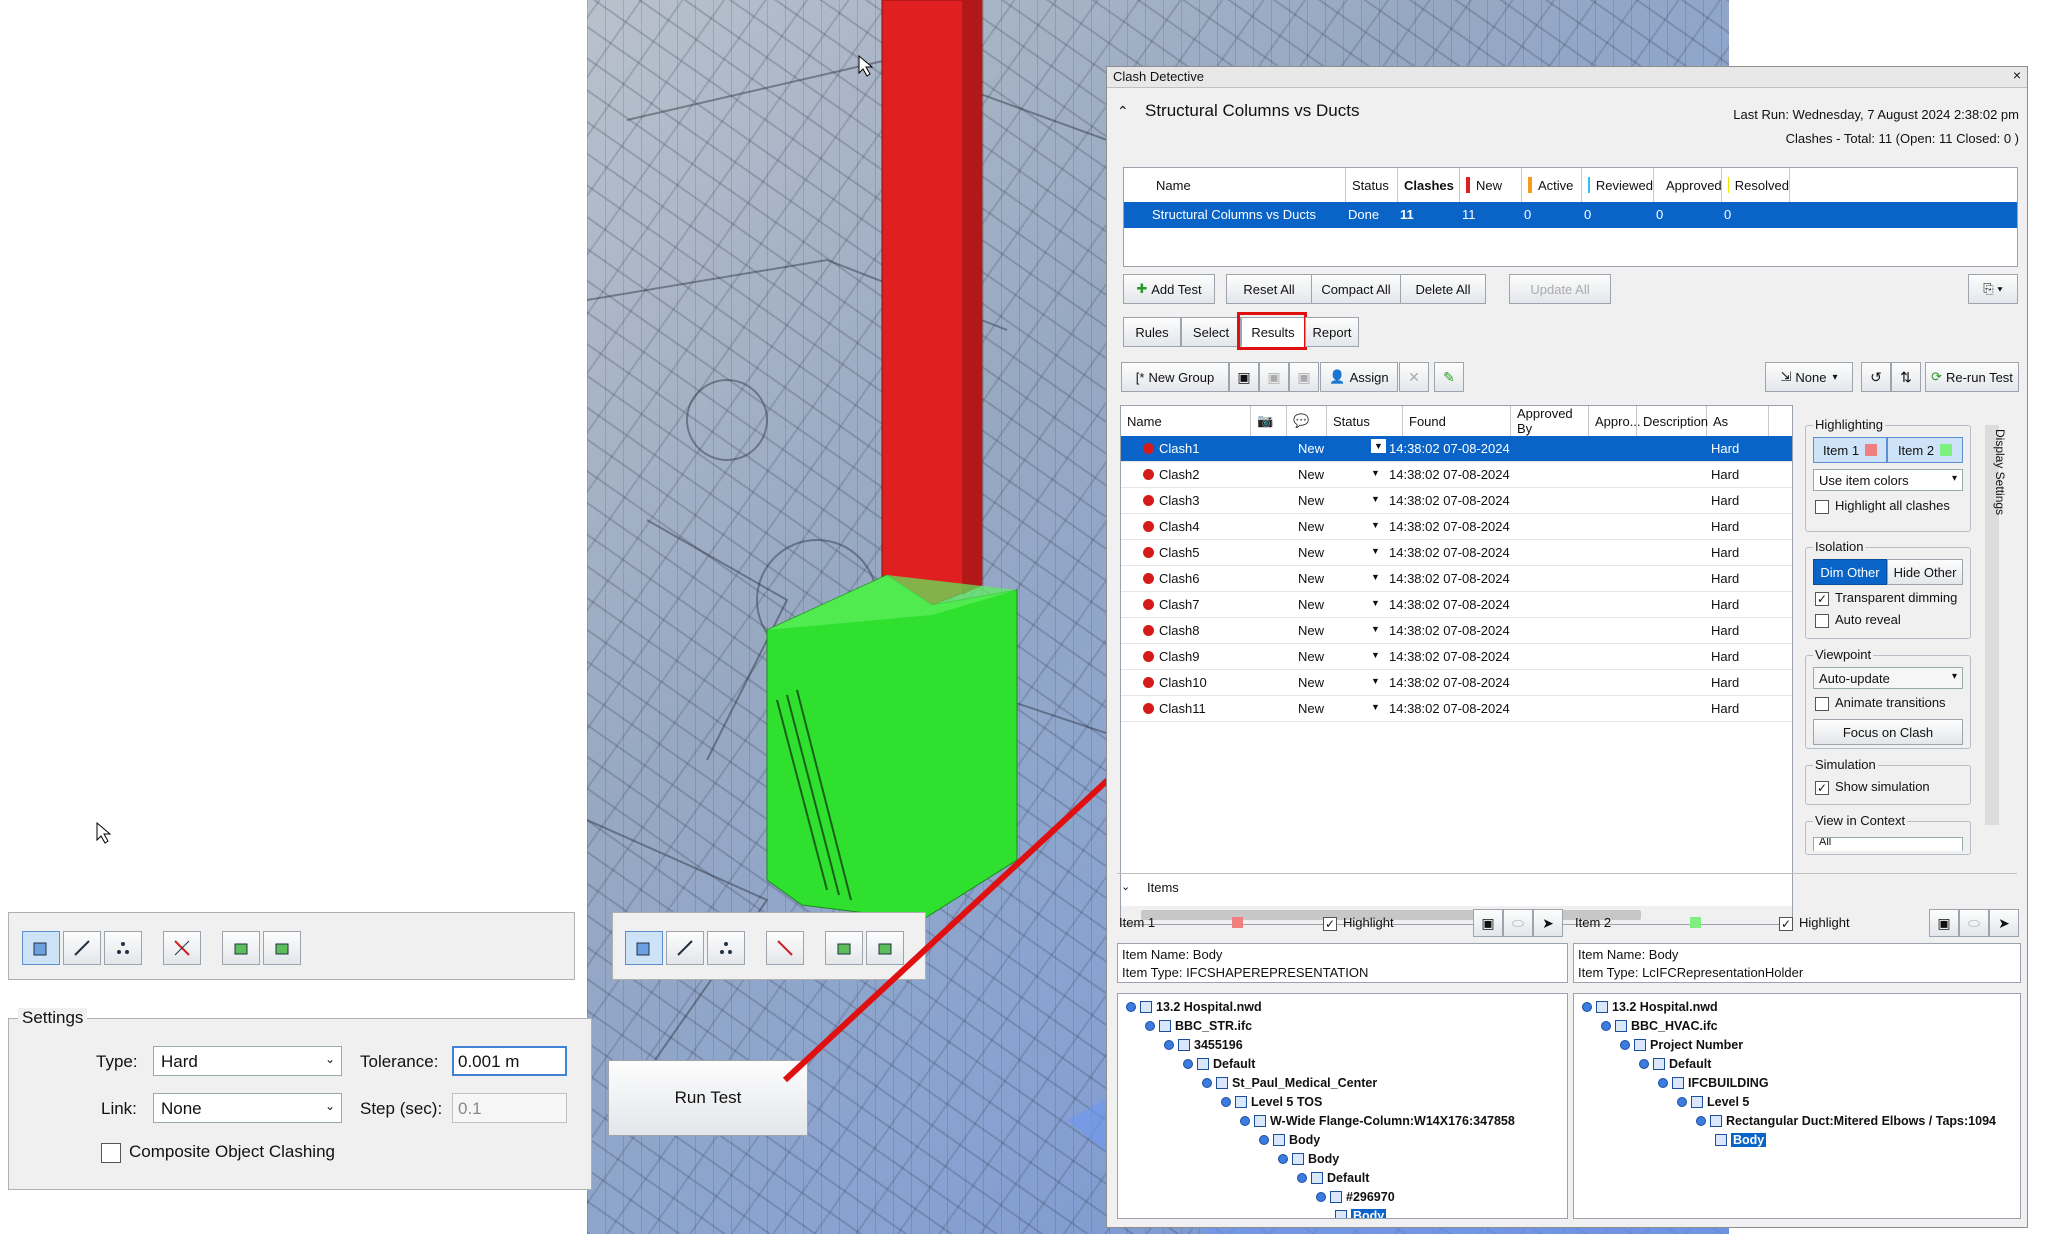  Describe the element at coordinates (1822, 599) in the screenshot. I see `transparent-dimming-checkbox: ✓` at that location.